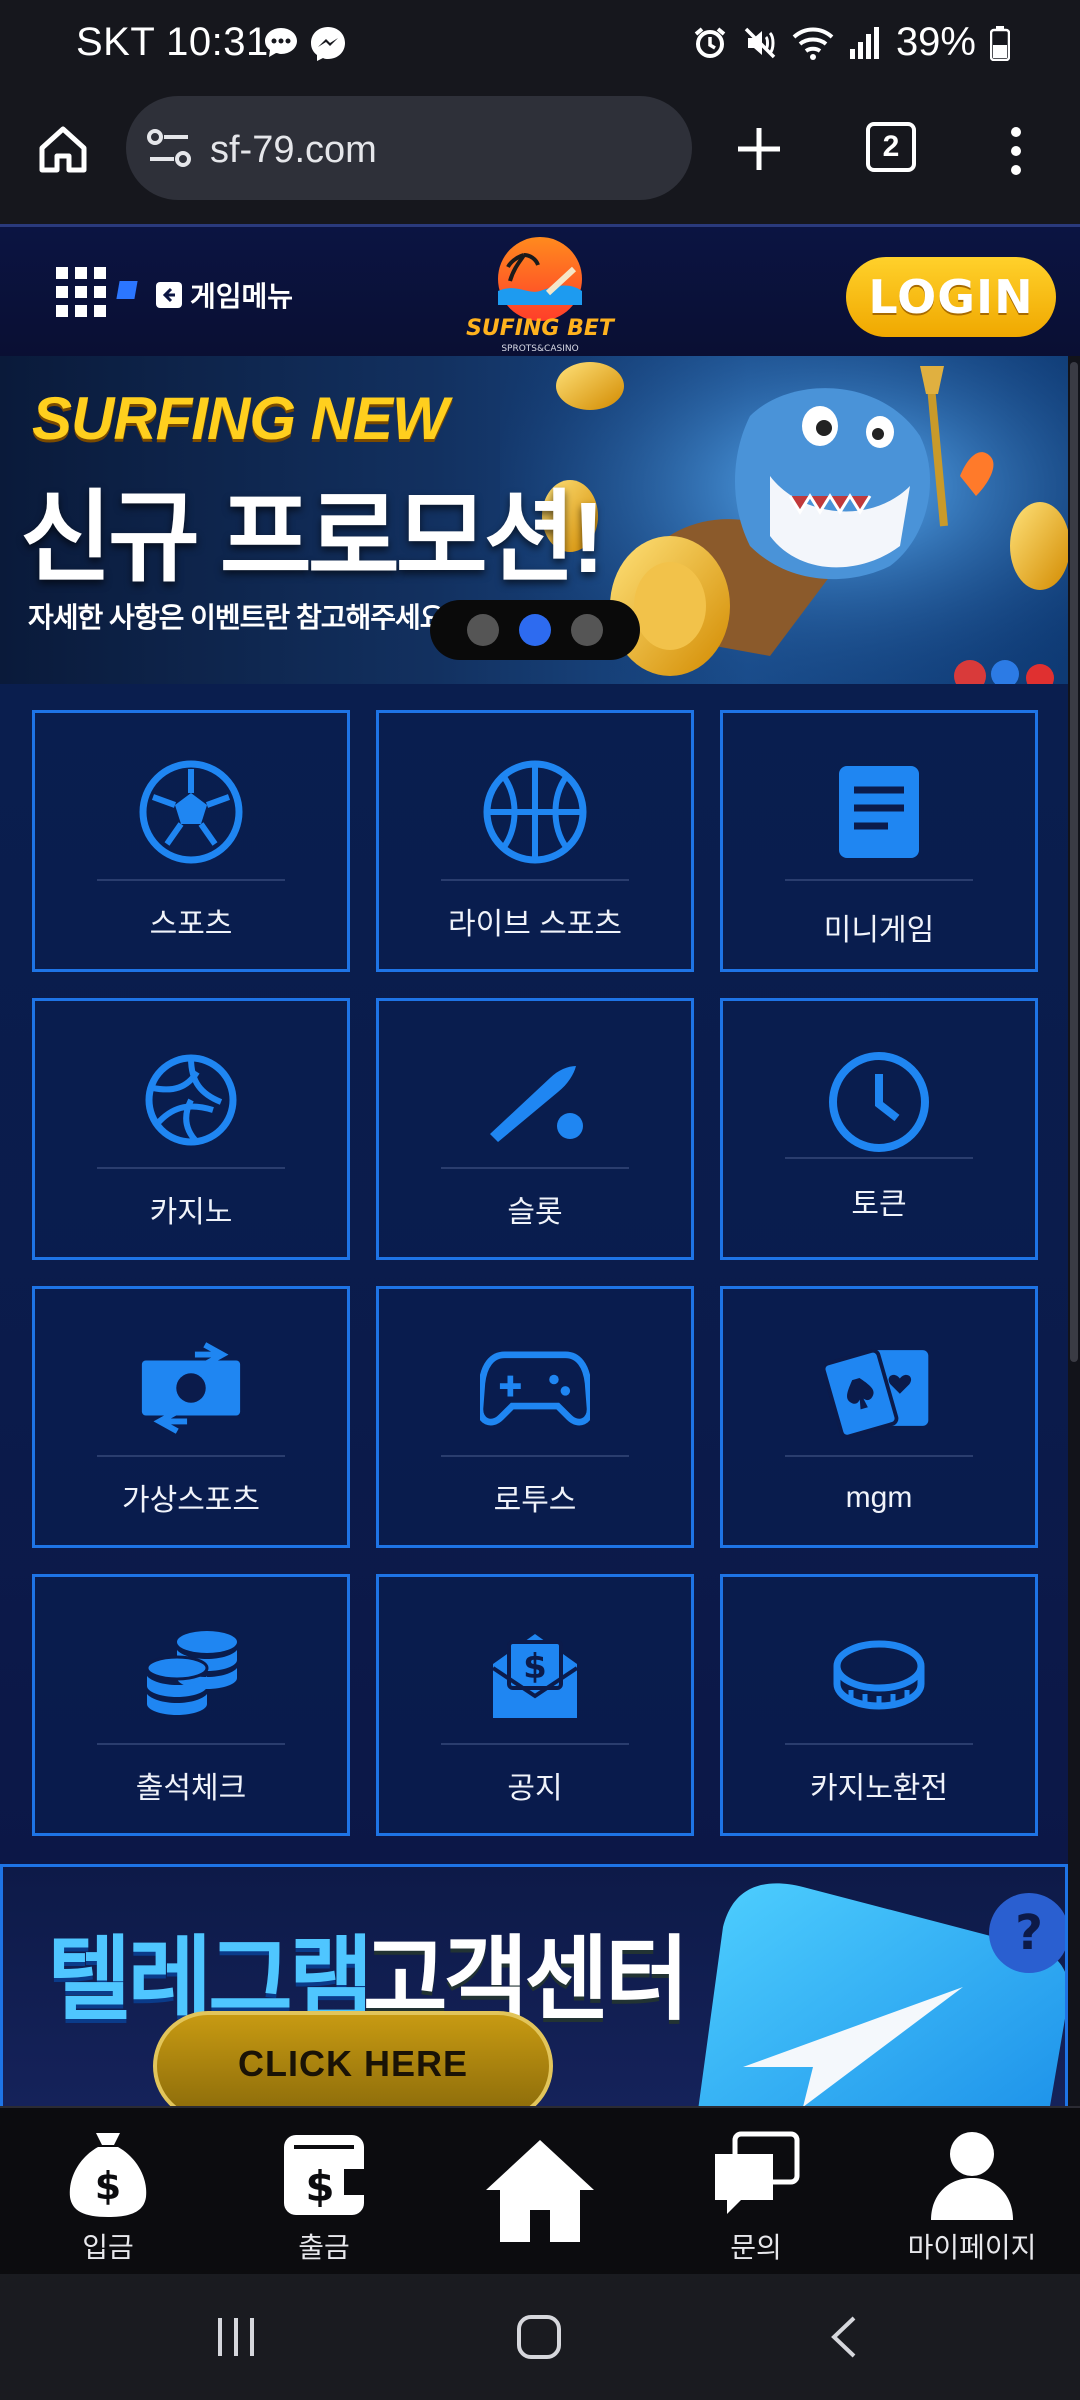 Image resolution: width=1080 pixels, height=2400 pixels. What do you see at coordinates (324, 2247) in the screenshot?
I see `nav-label: 출금` at bounding box center [324, 2247].